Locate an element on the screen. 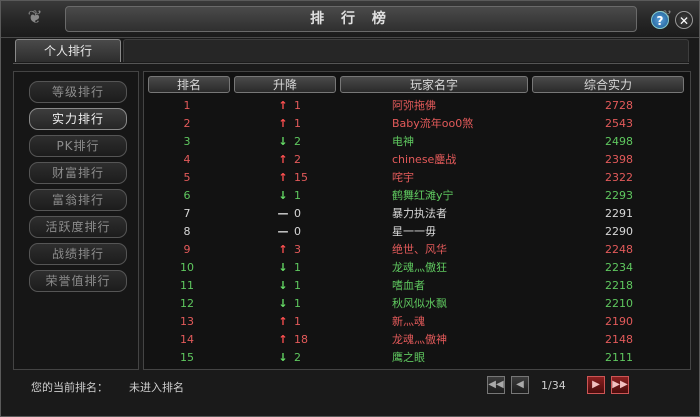  power-cell: 2498 is located at coordinates (619, 141).